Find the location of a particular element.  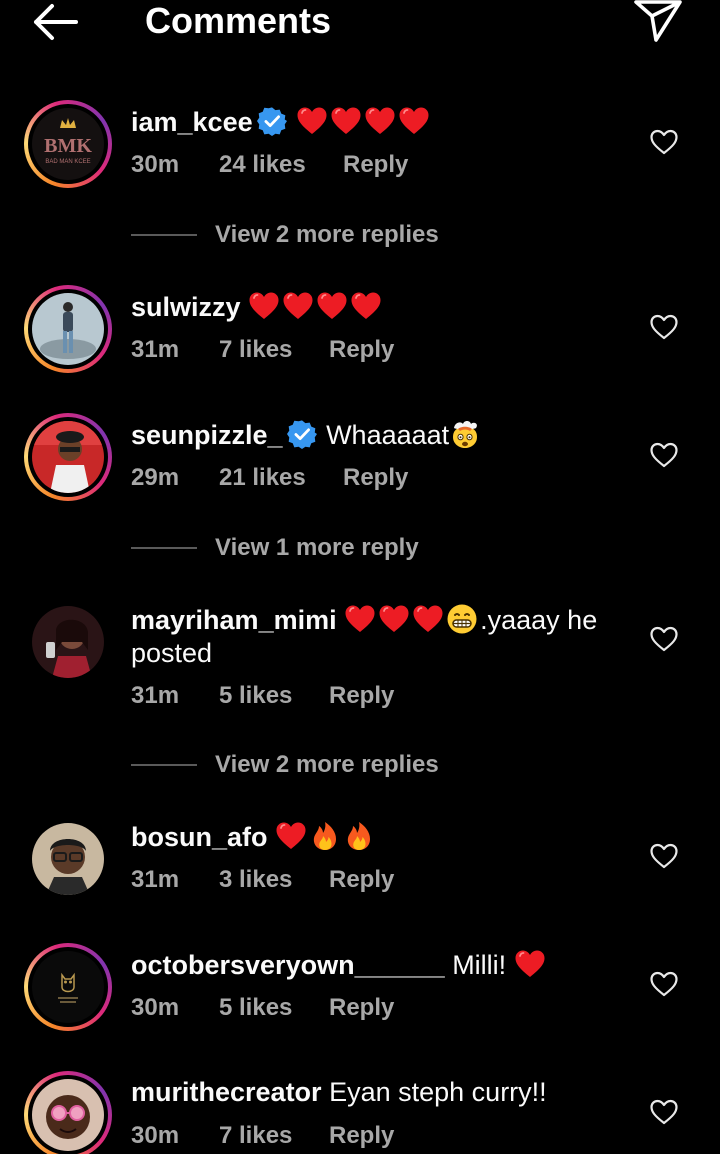

svg-text: BMK is located at coordinates (68, 146).